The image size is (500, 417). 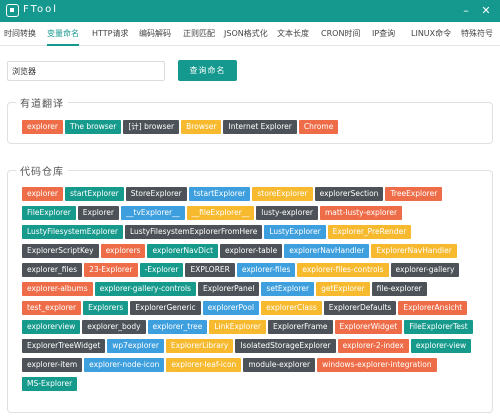 I want to click on tab-text-length: 文本长度, so click(x=293, y=34).